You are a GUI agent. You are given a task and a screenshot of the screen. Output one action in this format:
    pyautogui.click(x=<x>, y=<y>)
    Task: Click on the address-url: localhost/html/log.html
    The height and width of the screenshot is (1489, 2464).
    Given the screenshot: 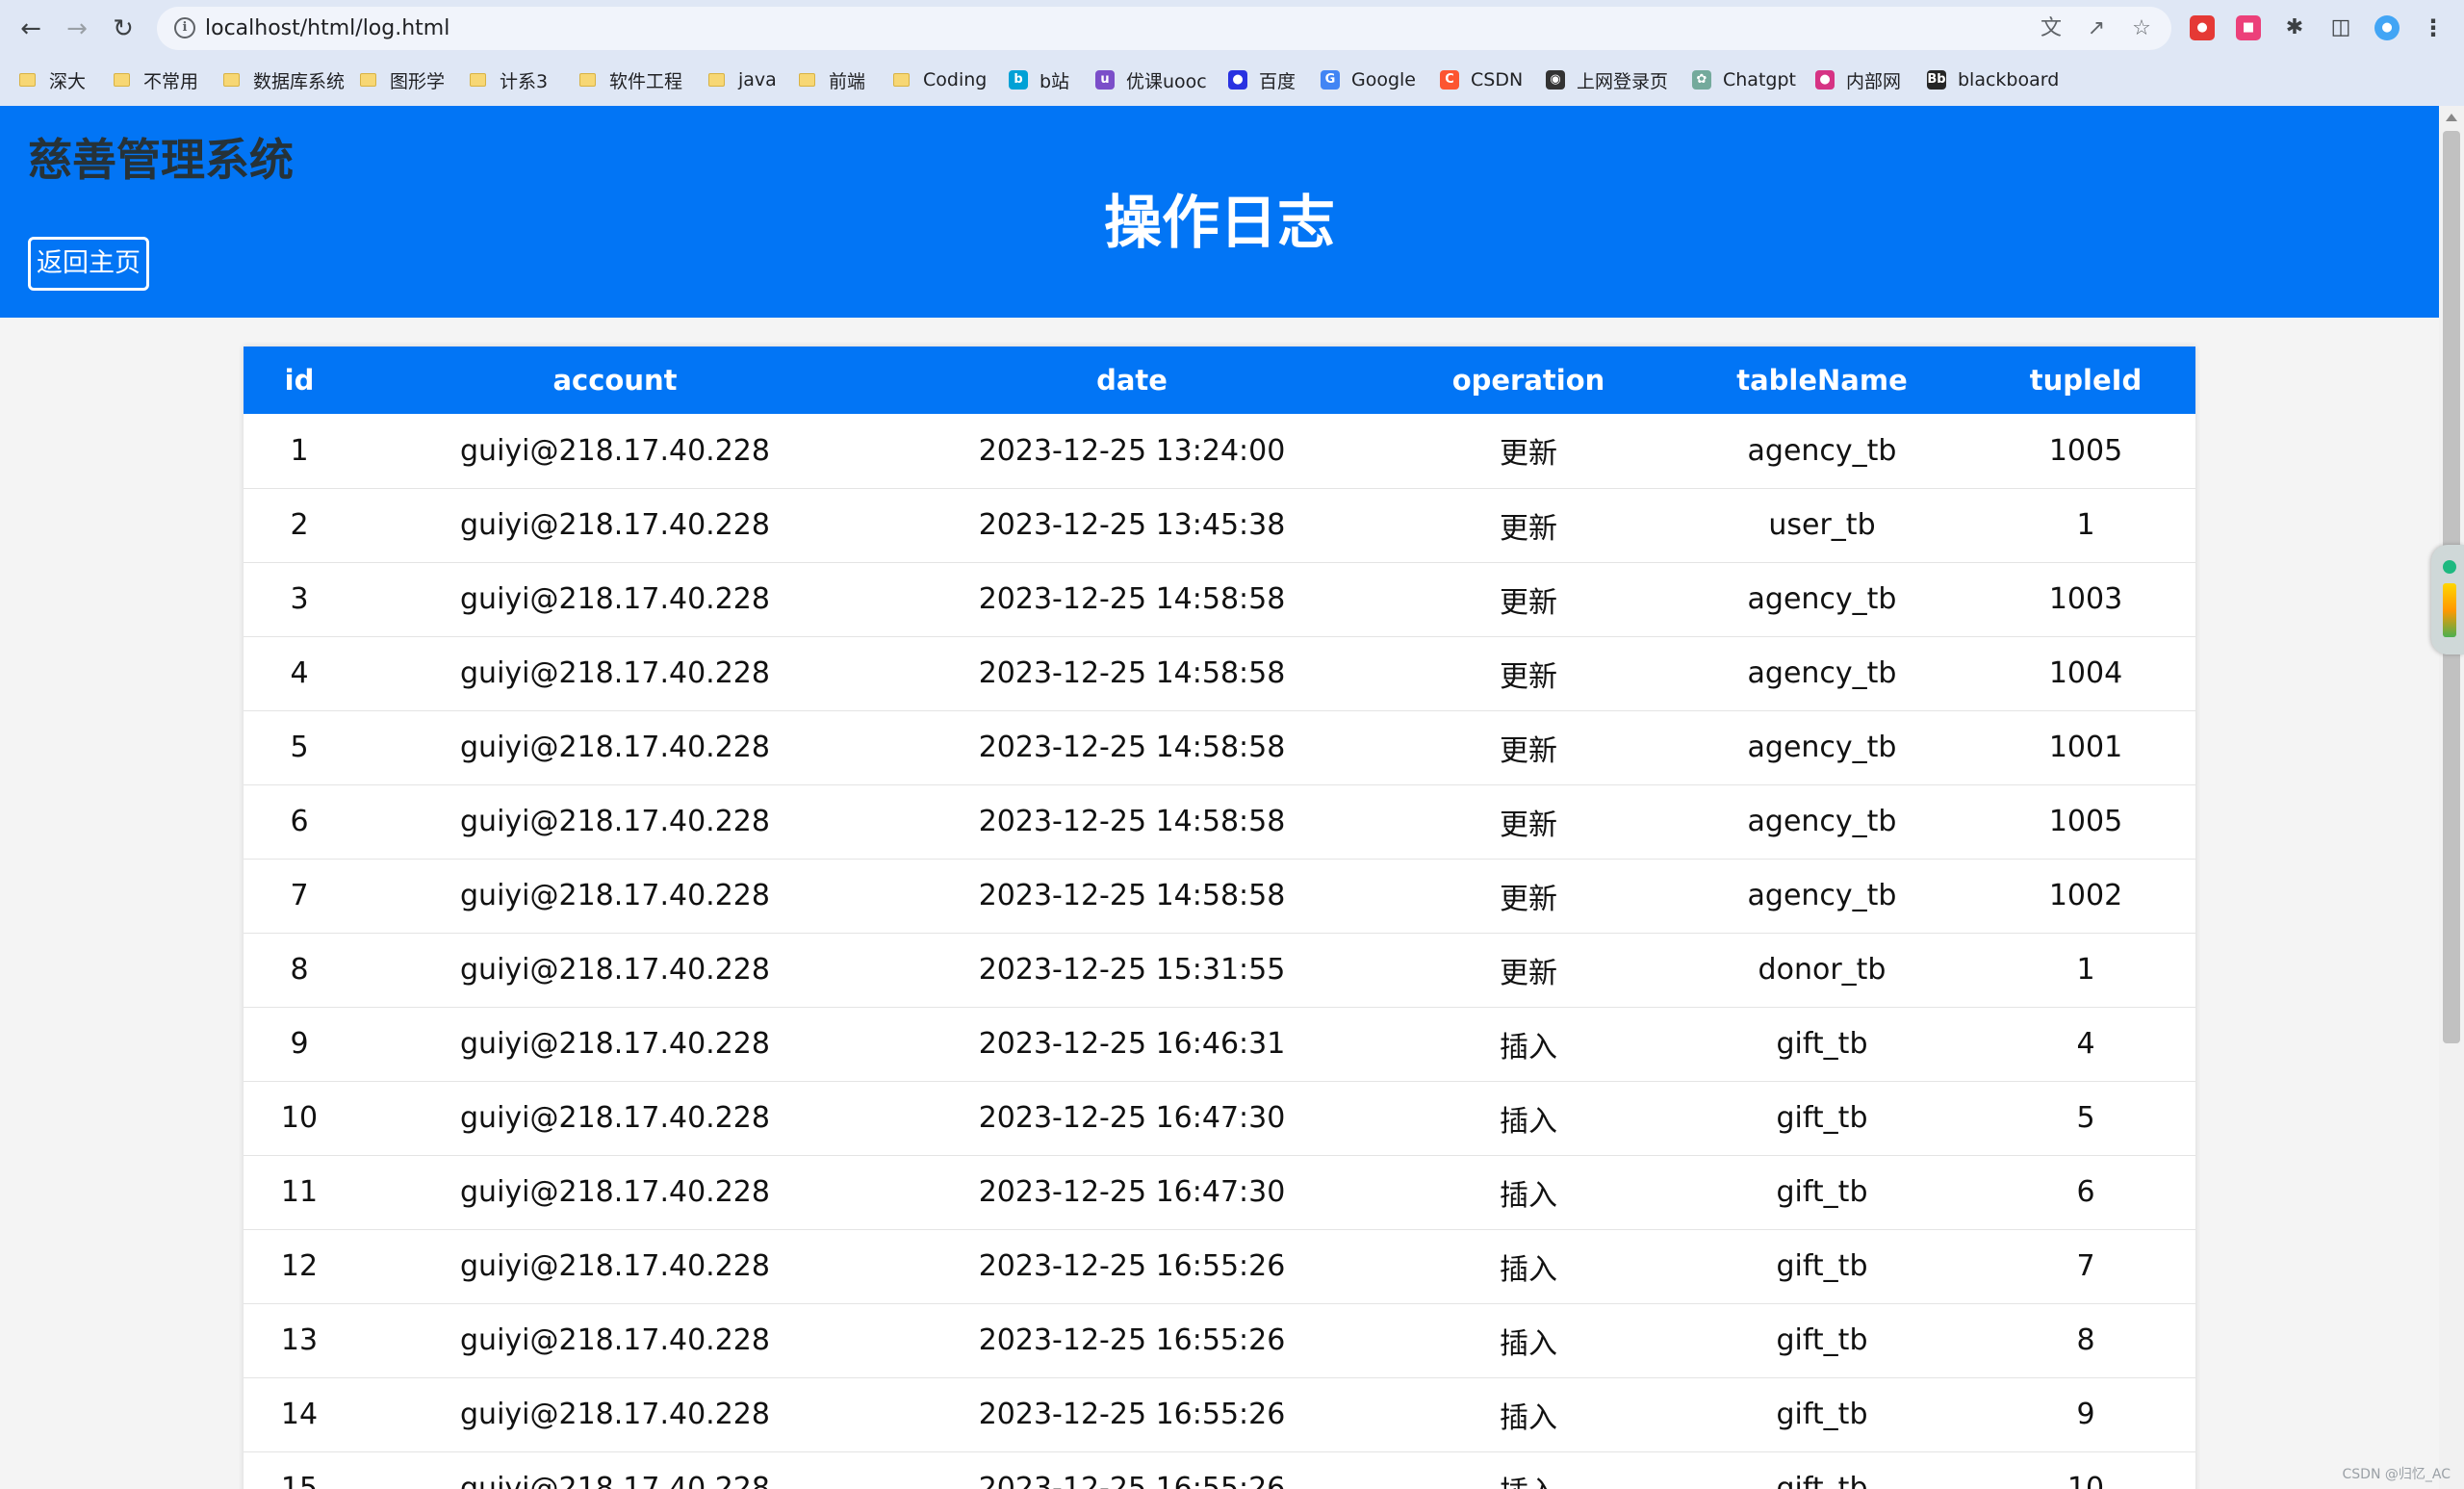 What is the action you would take?
    pyautogui.click(x=327, y=28)
    